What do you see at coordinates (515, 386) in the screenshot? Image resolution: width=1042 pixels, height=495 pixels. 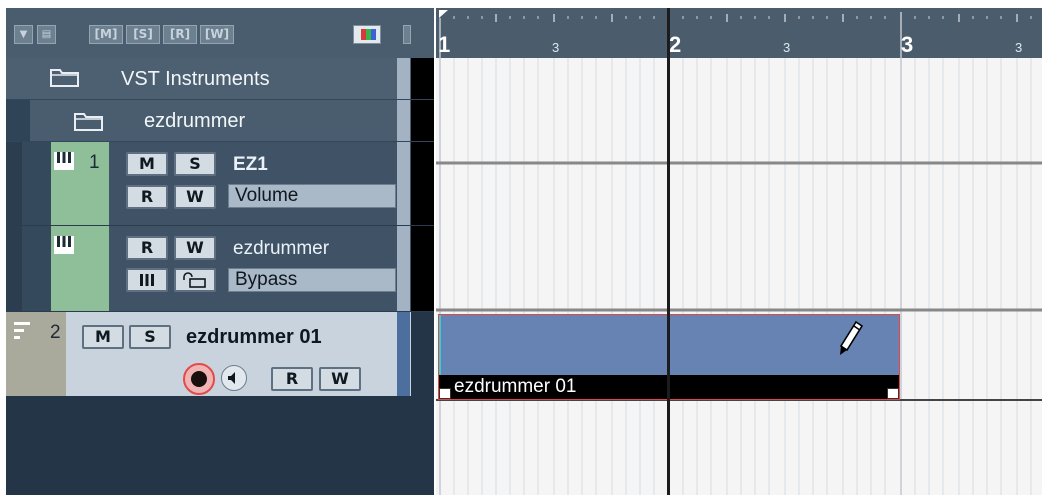 I see `event-name: ezdrummer 01` at bounding box center [515, 386].